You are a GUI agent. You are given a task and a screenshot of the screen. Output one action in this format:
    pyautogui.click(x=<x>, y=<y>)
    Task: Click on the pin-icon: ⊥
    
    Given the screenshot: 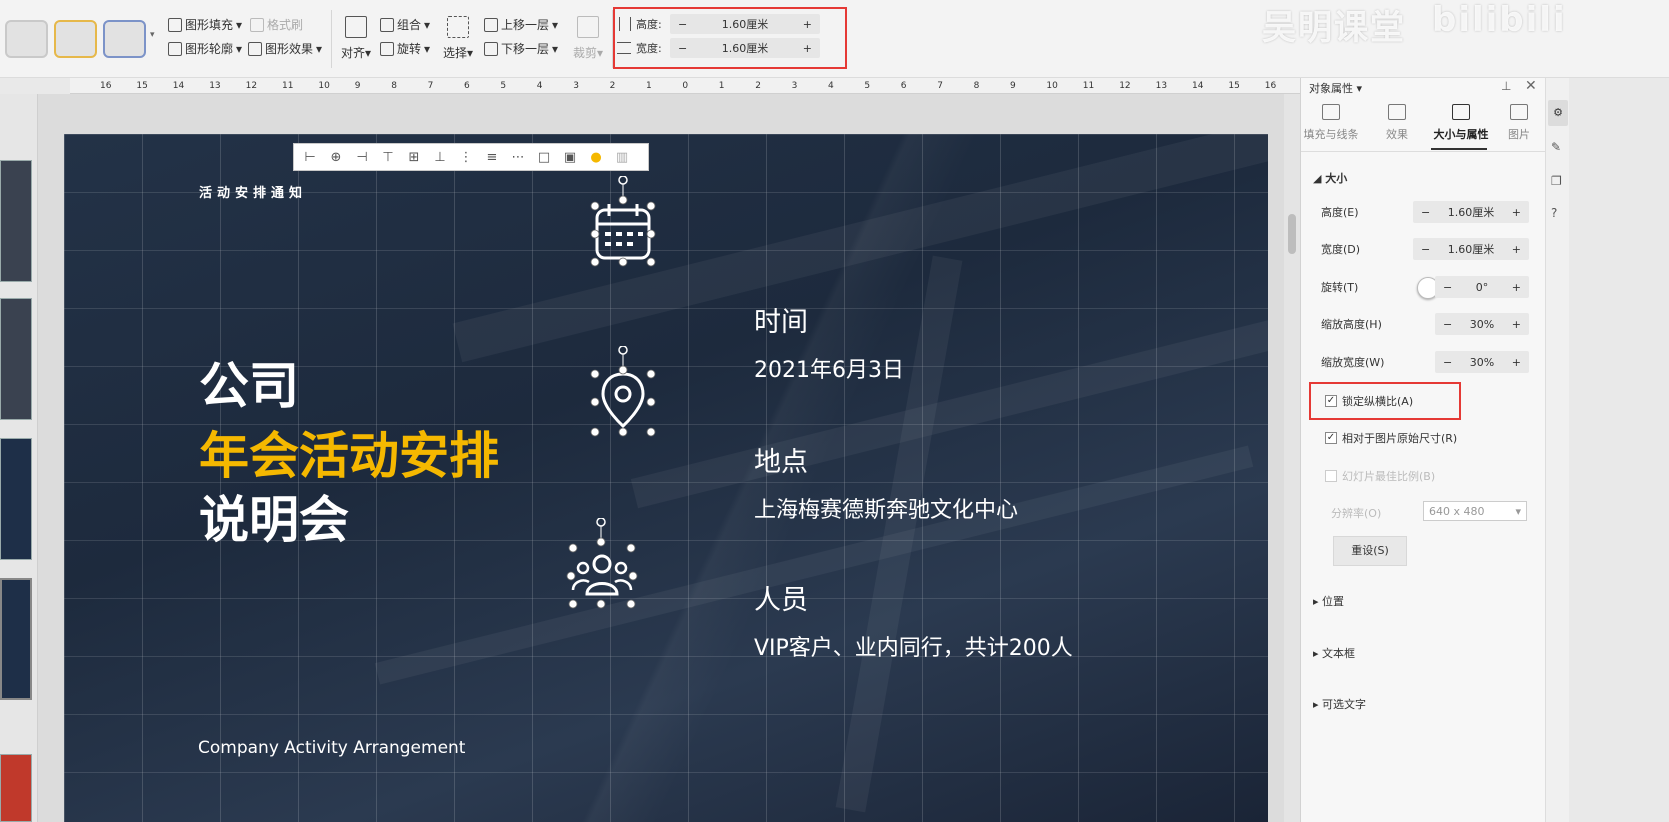 What is the action you would take?
    pyautogui.click(x=1506, y=86)
    